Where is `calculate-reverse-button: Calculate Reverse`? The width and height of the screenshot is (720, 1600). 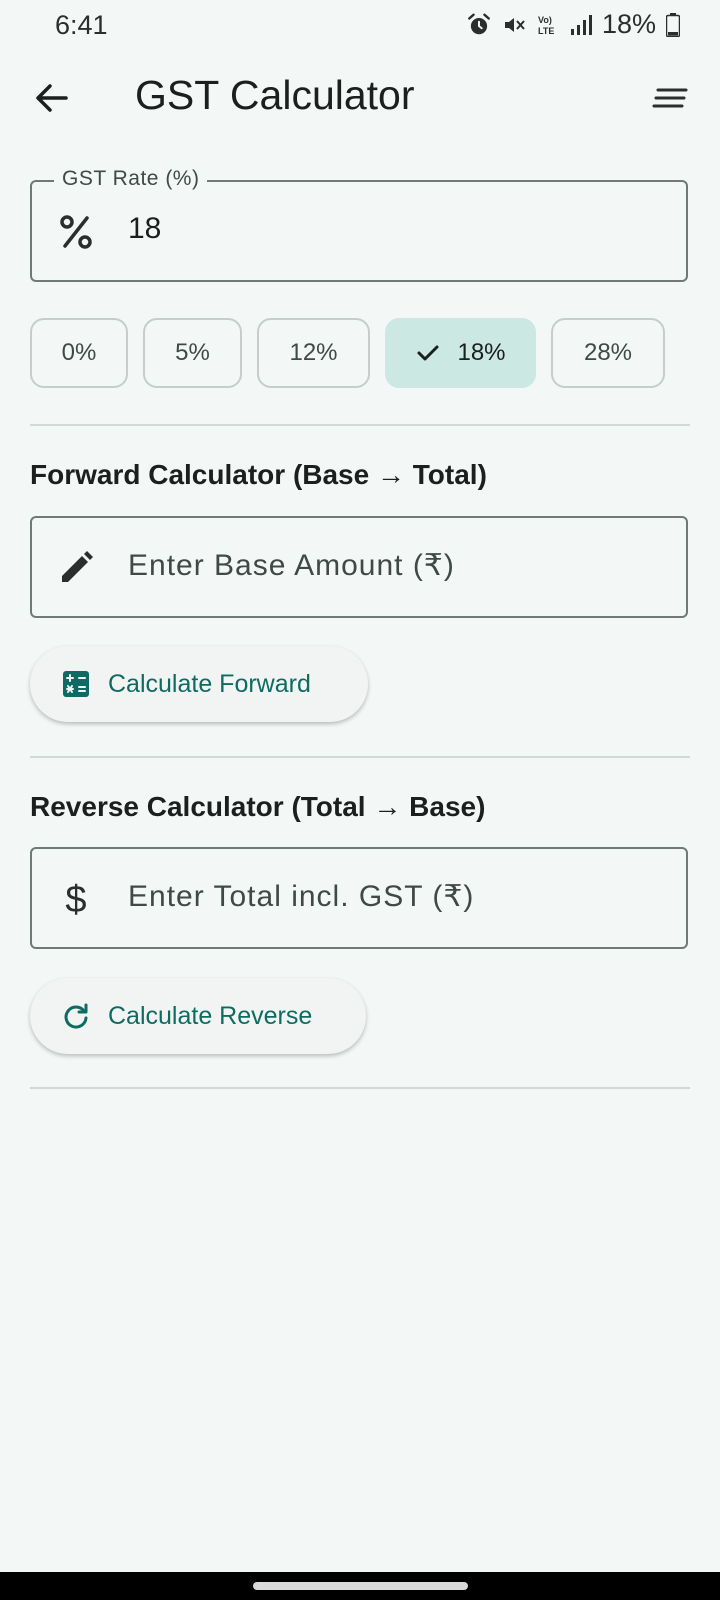
calculate-reverse-button: Calculate Reverse is located at coordinates (198, 1016).